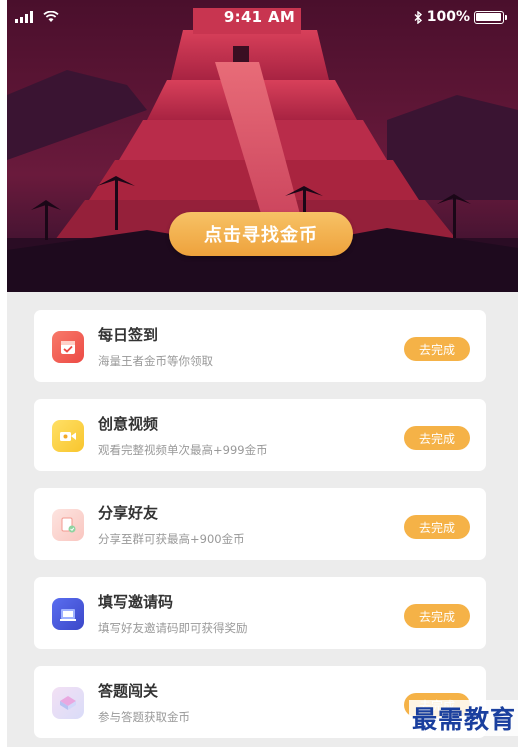  I want to click on share-icon, so click(68, 525).